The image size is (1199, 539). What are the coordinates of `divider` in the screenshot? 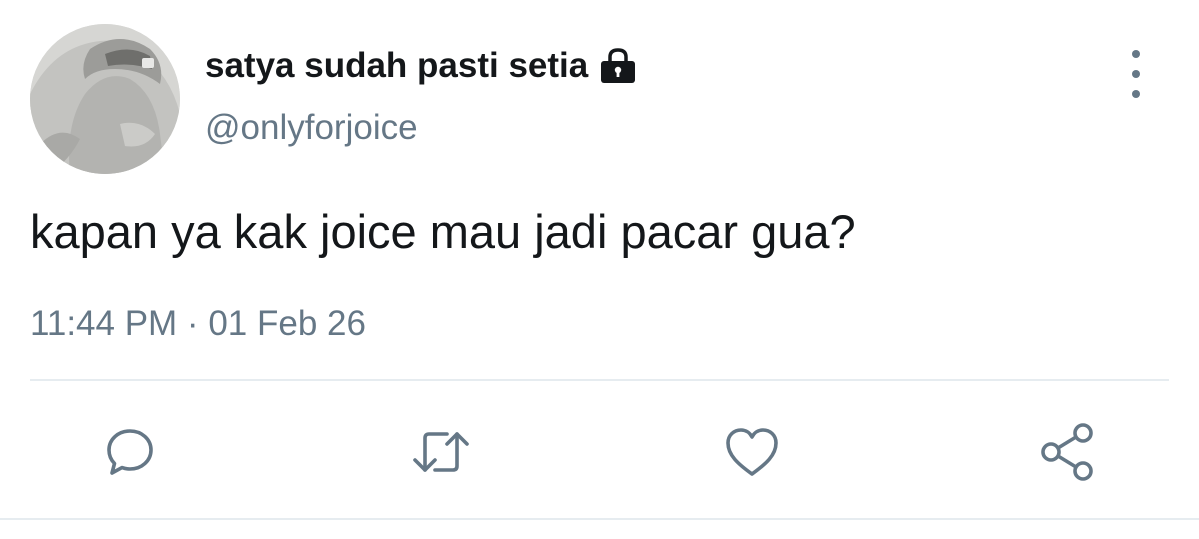 It's located at (599, 380).